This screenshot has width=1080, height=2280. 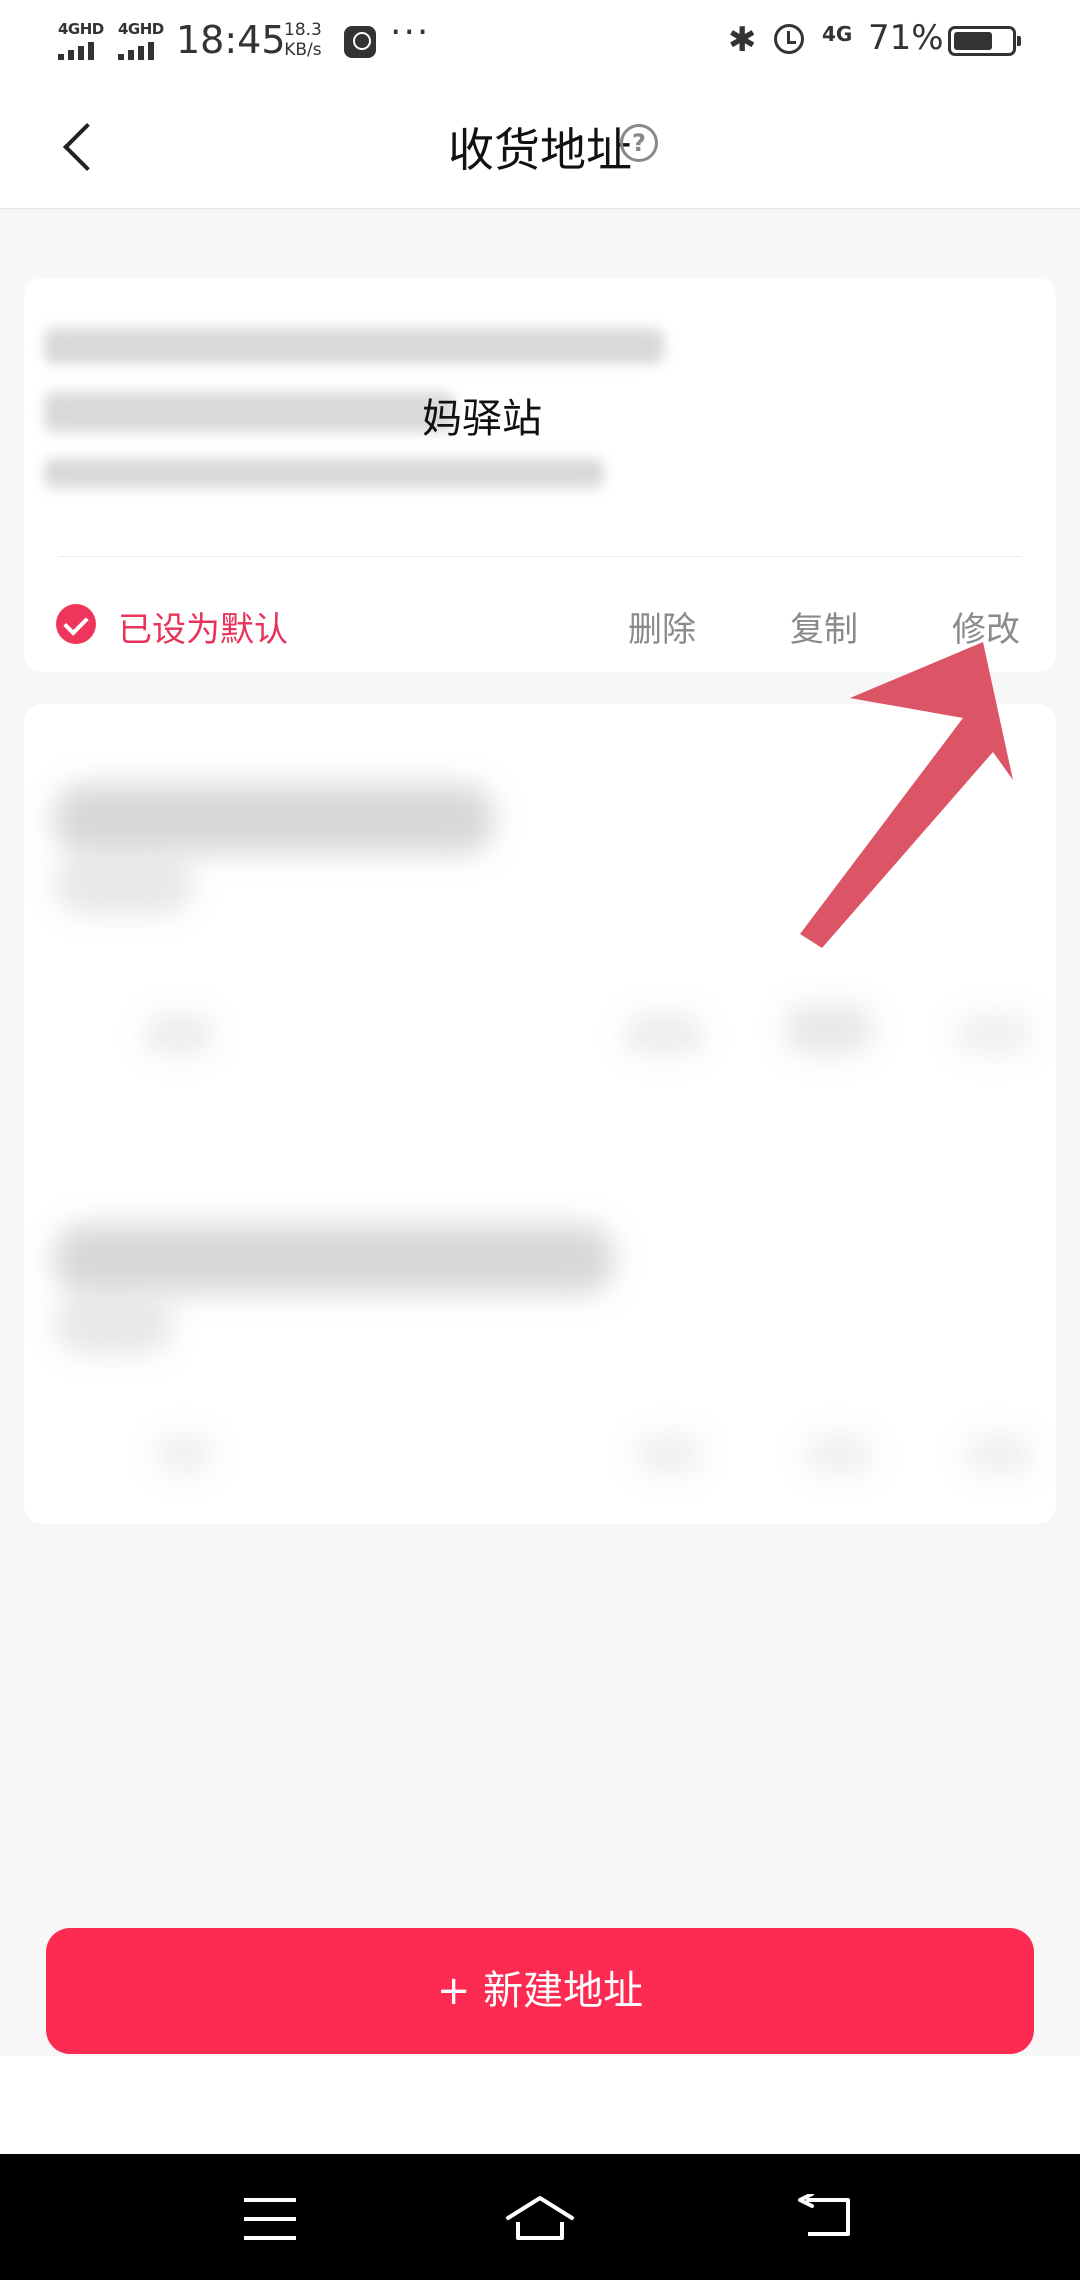 I want to click on header: 收货地址 ?, so click(x=540, y=145).